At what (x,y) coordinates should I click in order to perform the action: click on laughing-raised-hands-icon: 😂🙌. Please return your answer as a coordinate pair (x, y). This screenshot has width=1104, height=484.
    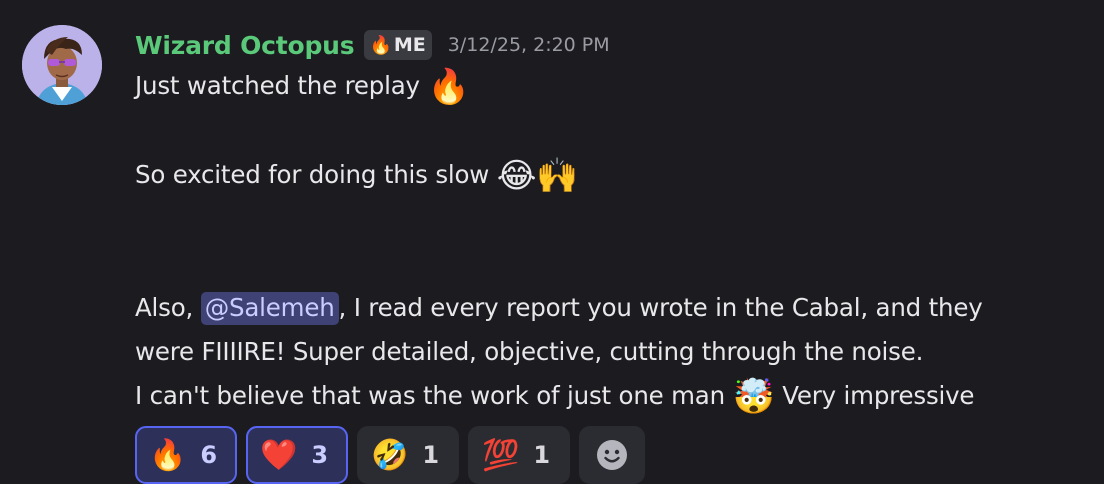
    Looking at the image, I should click on (537, 176).